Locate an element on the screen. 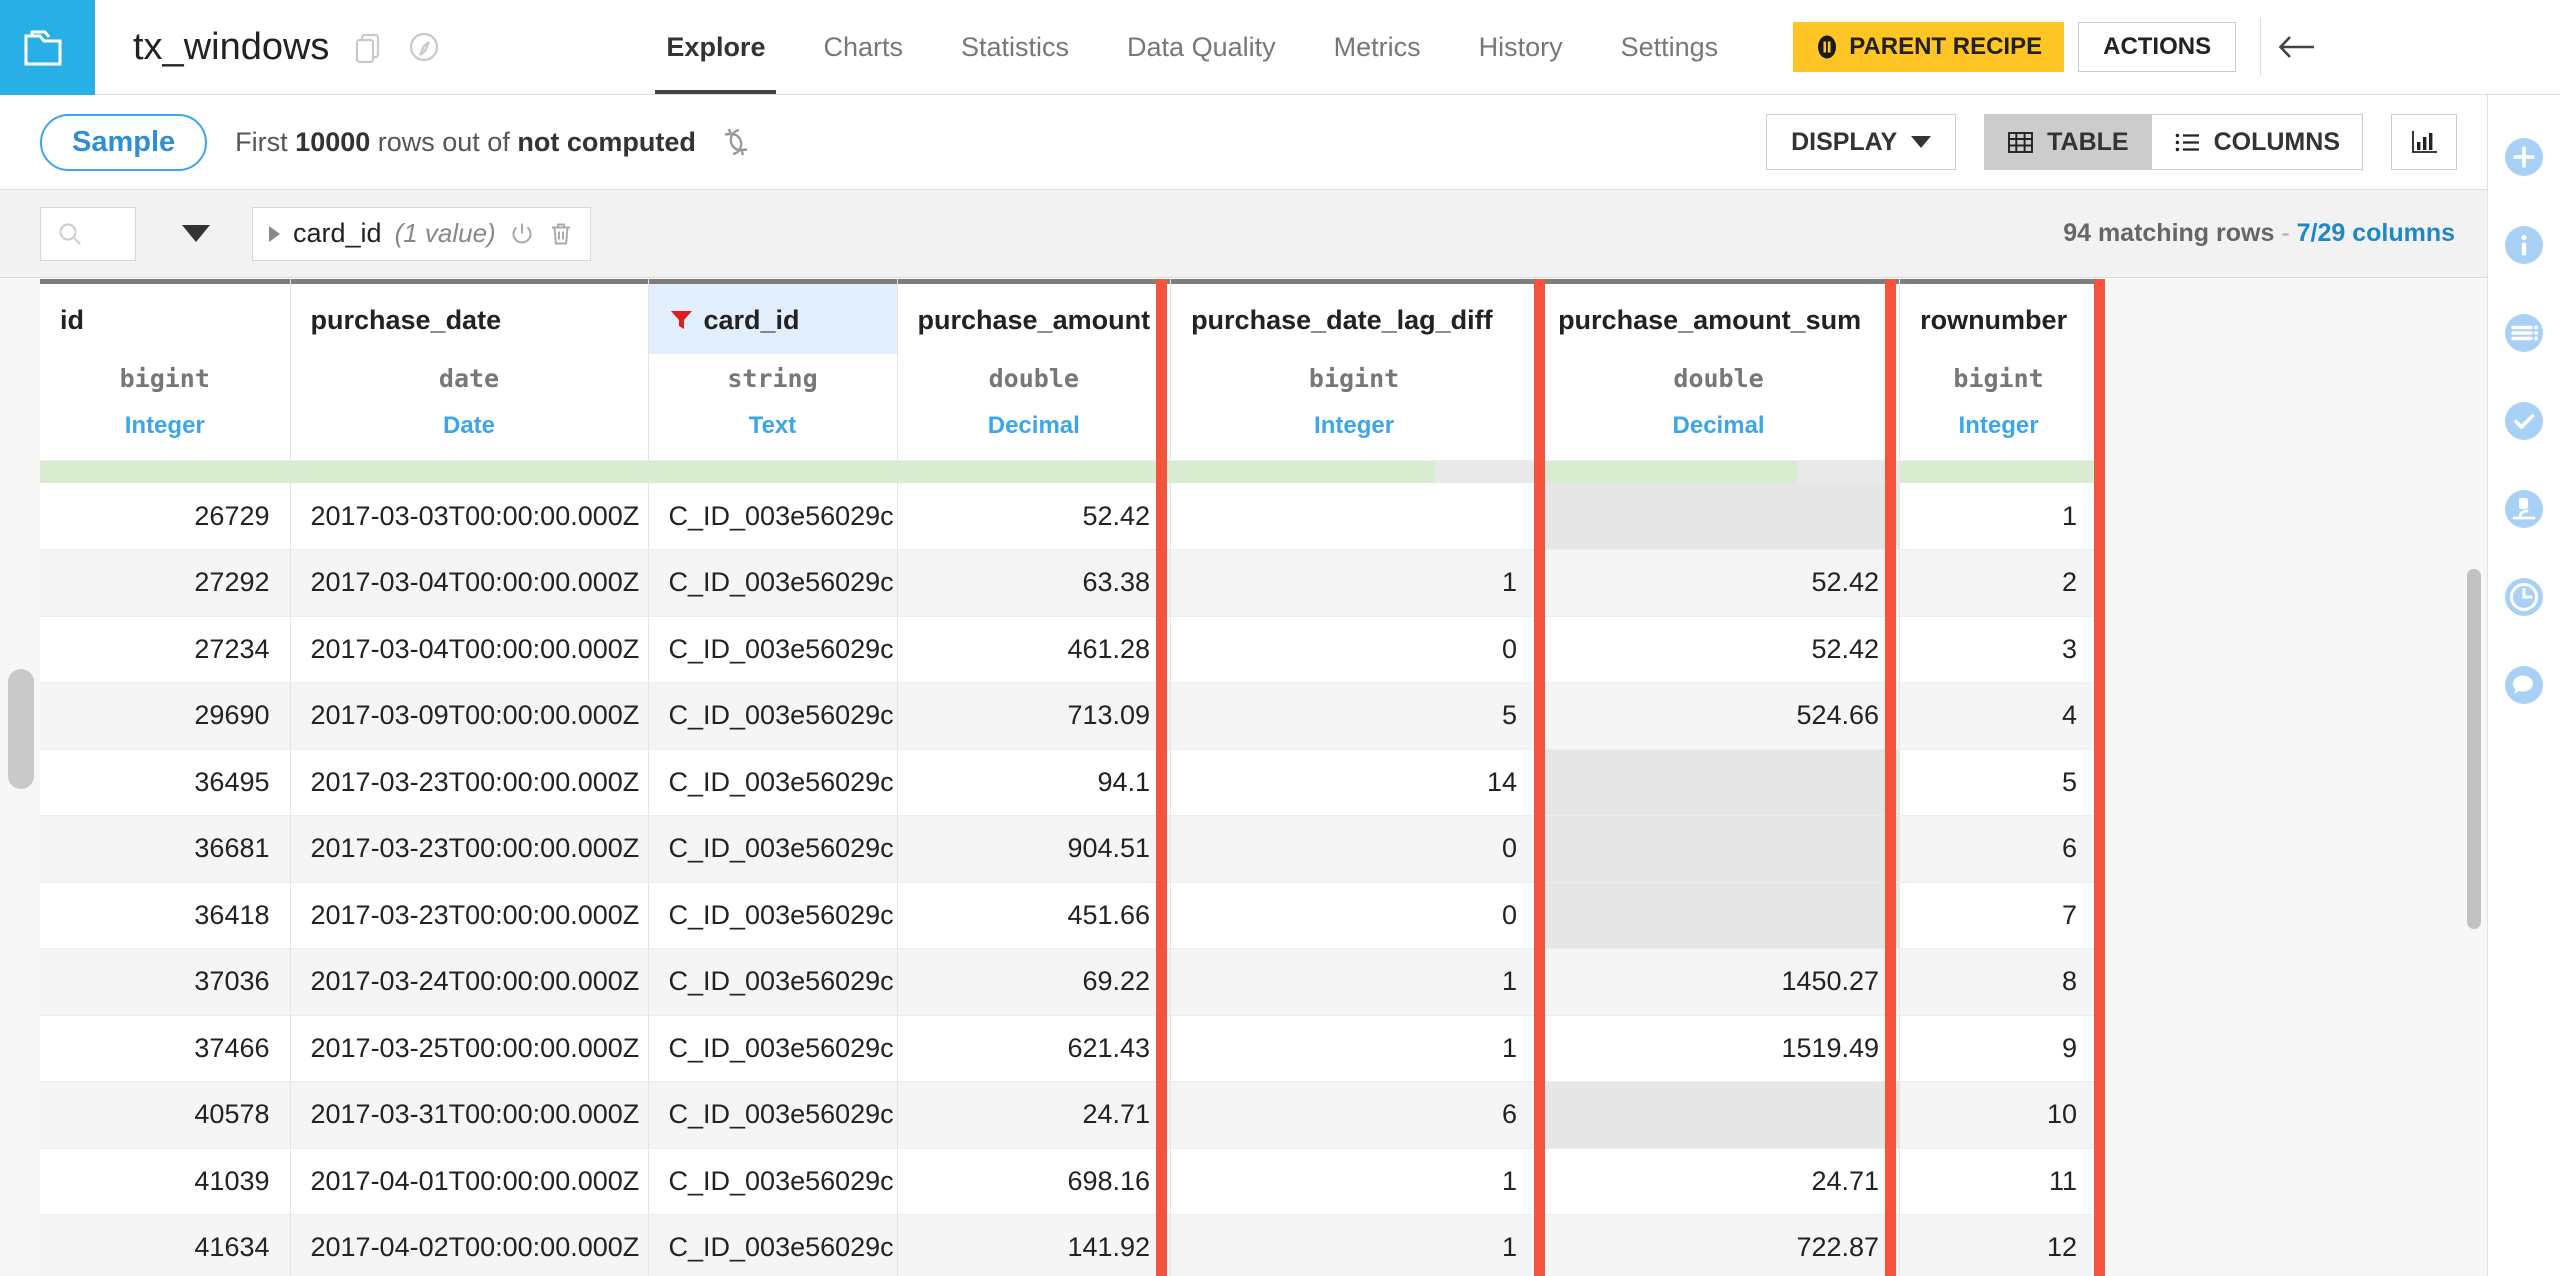 The height and width of the screenshot is (1276, 2560). cell-purchase-amount: 904.51 is located at coordinates (1034, 849).